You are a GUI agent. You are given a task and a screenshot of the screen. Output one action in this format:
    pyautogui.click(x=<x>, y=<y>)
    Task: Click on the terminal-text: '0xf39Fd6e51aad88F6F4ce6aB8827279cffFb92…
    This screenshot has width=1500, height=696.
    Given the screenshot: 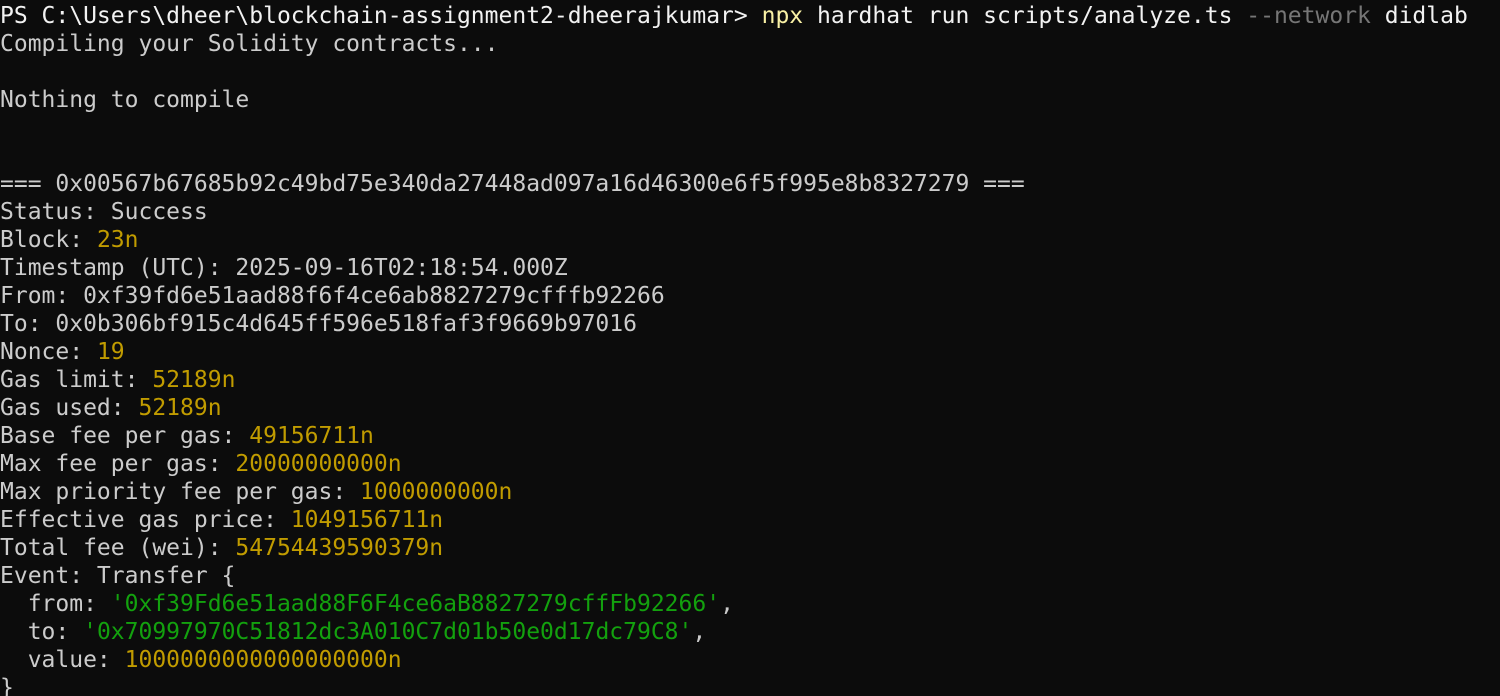 What is the action you would take?
    pyautogui.click(x=415, y=604)
    